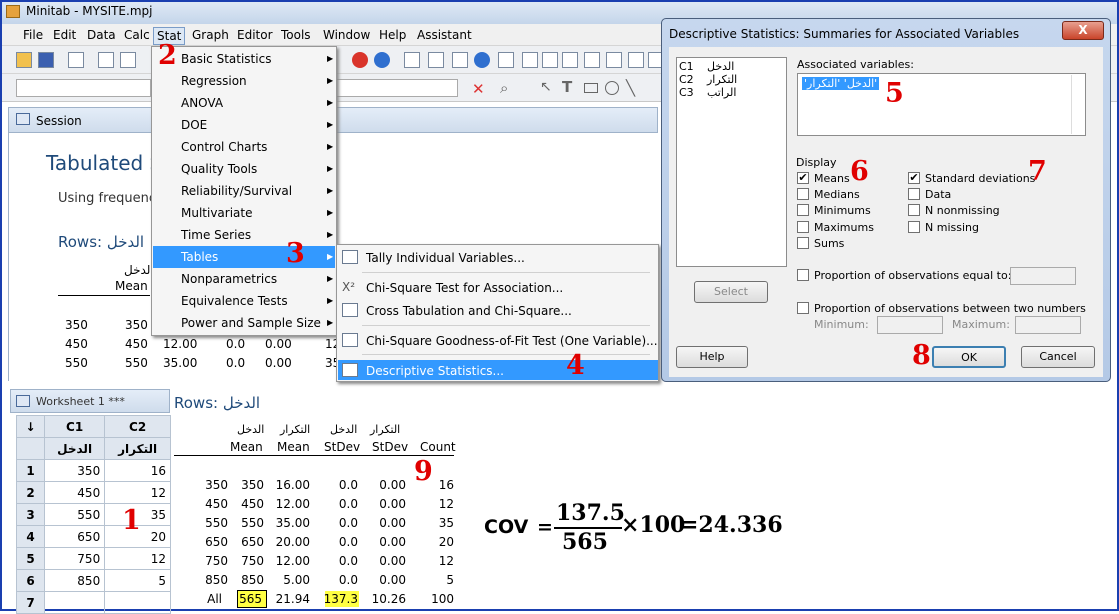  I want to click on menu-calc: Calc, so click(137, 35).